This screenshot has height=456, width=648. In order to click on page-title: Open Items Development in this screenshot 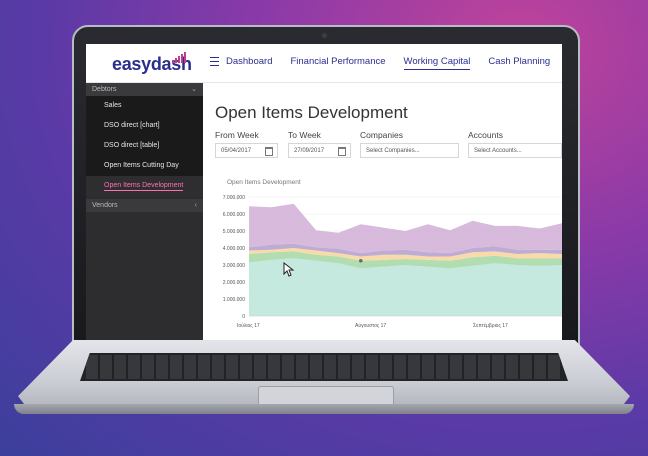, I will do `click(311, 112)`.